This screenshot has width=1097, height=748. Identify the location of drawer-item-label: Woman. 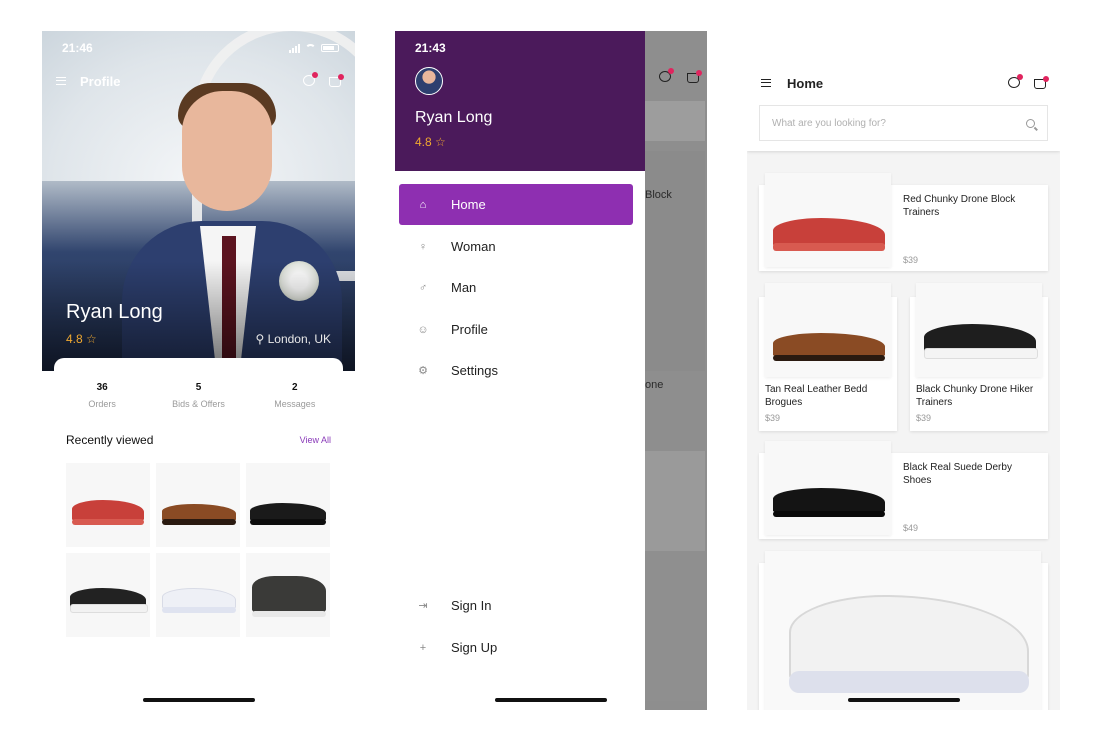
(473, 246).